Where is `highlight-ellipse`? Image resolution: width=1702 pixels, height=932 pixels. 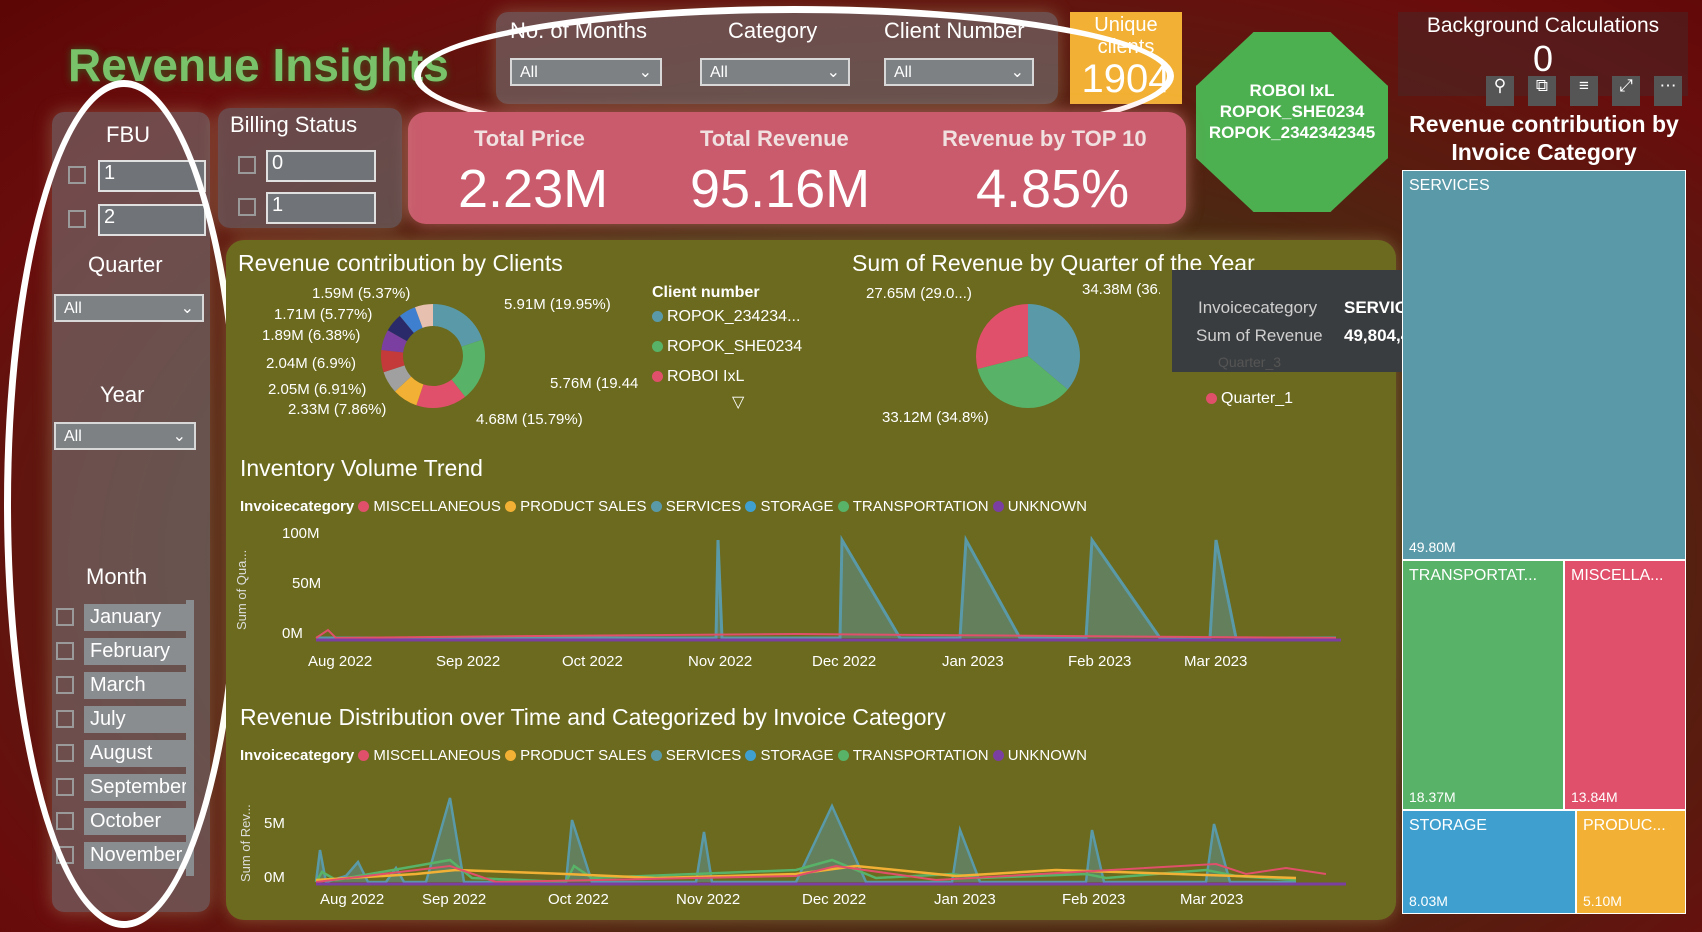
highlight-ellipse is located at coordinates (124, 504).